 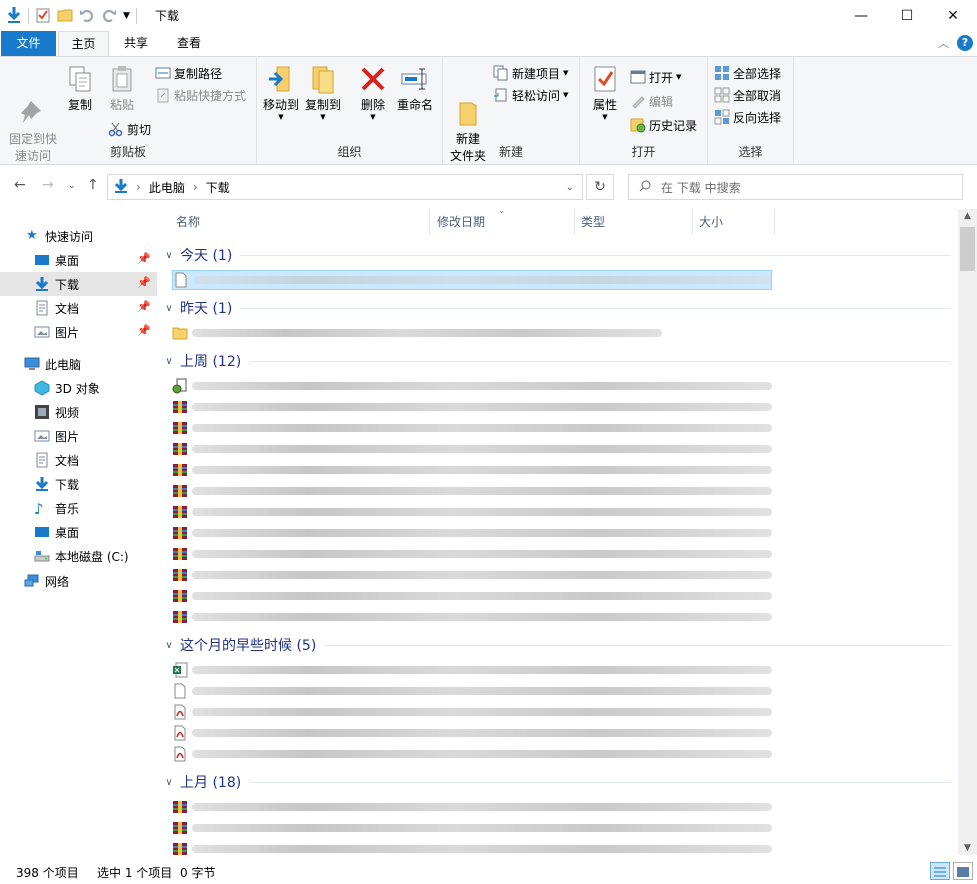 What do you see at coordinates (80, 88) in the screenshot?
I see `copy-button: 复制` at bounding box center [80, 88].